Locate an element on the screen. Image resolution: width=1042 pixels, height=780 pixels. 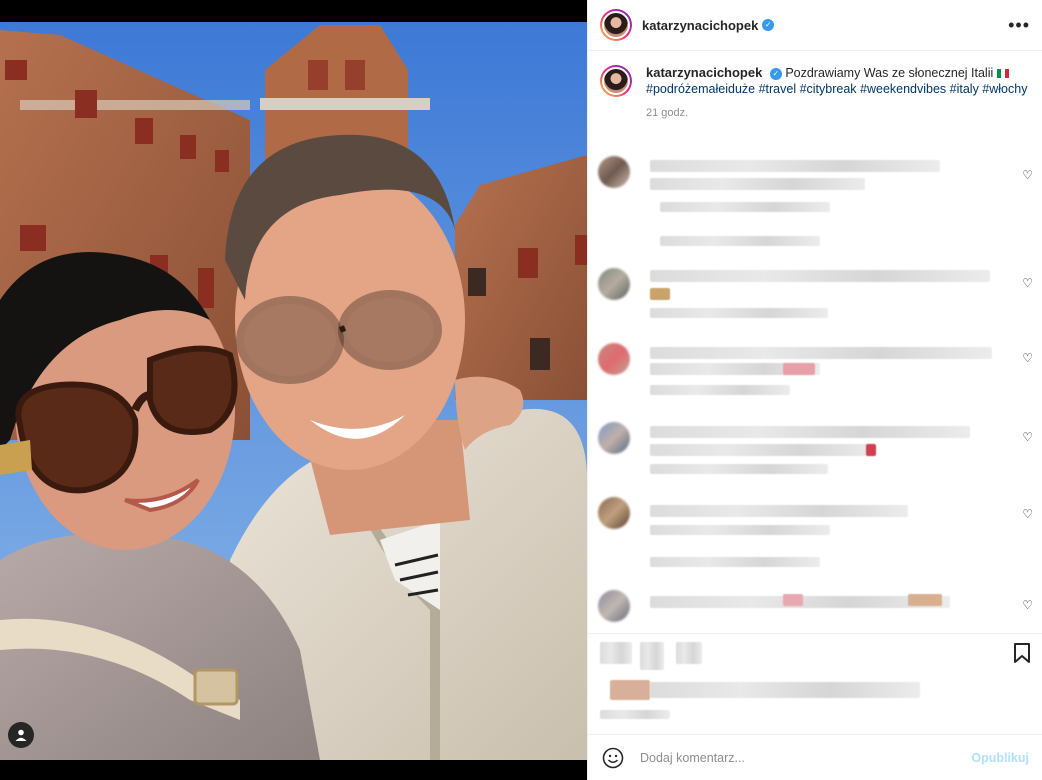
emoji-icon is located at coordinates (613, 758).